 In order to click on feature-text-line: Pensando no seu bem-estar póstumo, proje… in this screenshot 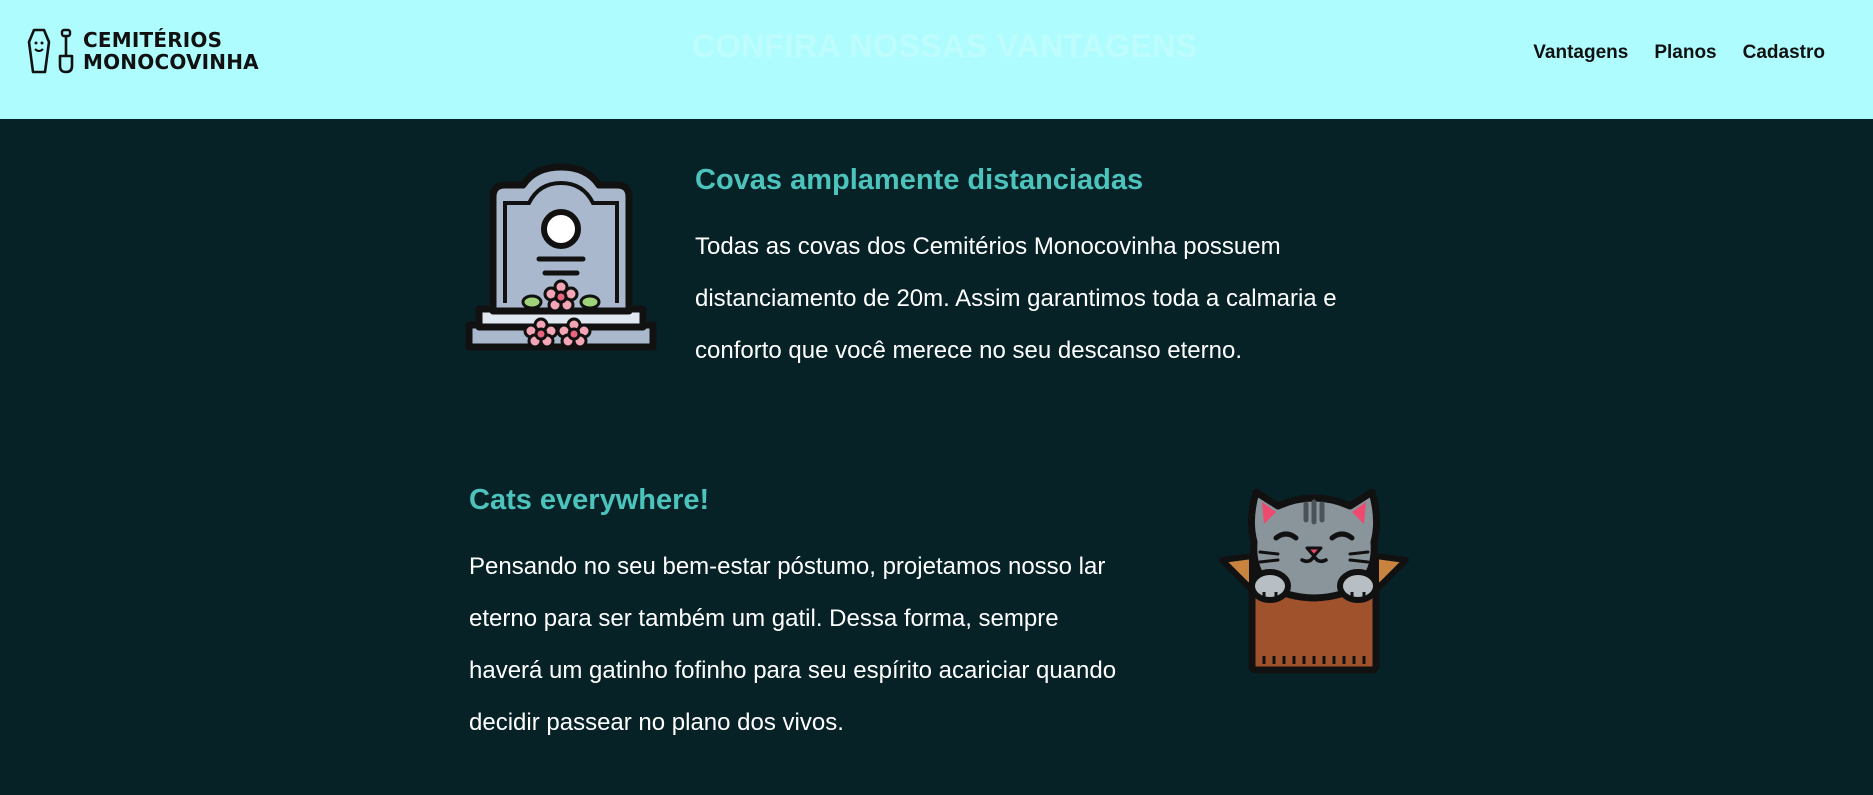, I will do `click(787, 566)`.